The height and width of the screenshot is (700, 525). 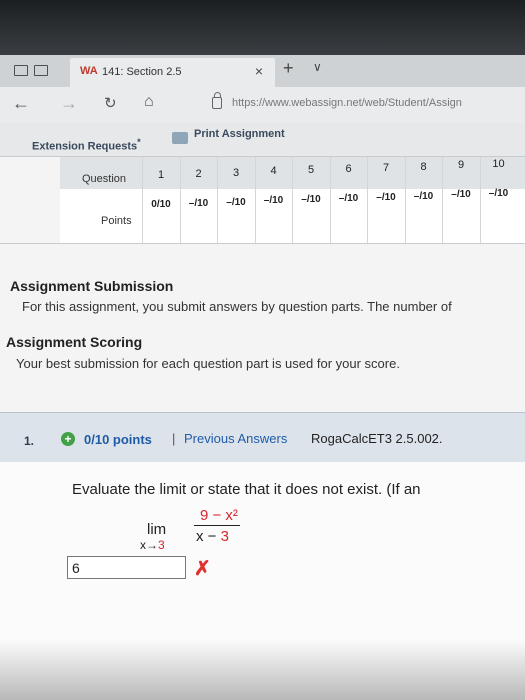 I want to click on denominator-value: 3, so click(x=224, y=536).